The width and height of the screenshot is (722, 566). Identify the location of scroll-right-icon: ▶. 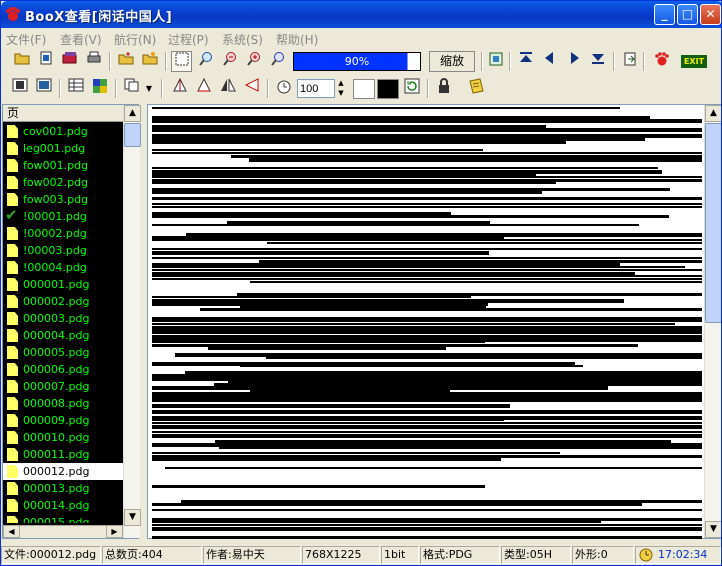
(114, 531).